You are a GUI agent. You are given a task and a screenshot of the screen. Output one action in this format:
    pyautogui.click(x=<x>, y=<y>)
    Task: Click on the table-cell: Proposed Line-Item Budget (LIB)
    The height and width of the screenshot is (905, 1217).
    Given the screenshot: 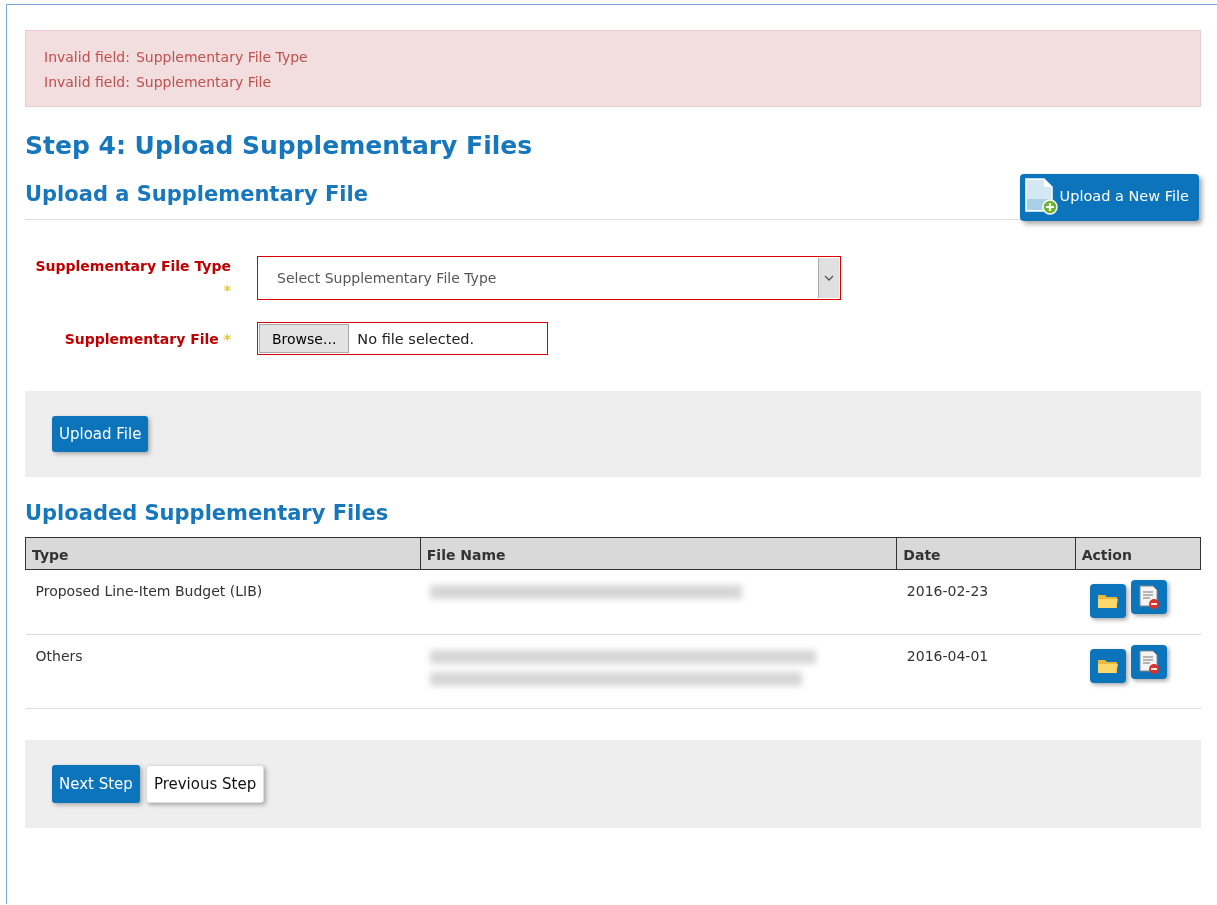 What is the action you would take?
    pyautogui.click(x=223, y=602)
    